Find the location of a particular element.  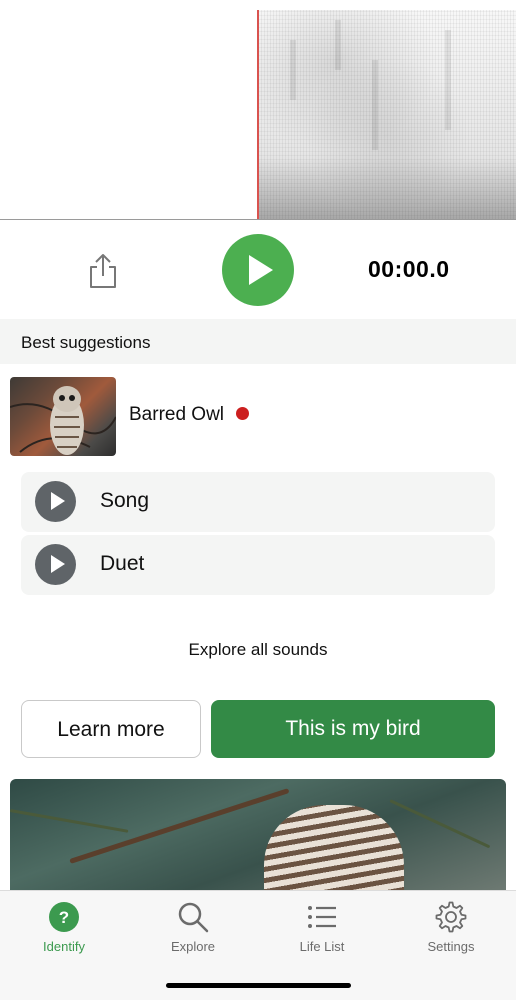

this-is-my-bird-label: This is my bird is located at coordinates (353, 728).